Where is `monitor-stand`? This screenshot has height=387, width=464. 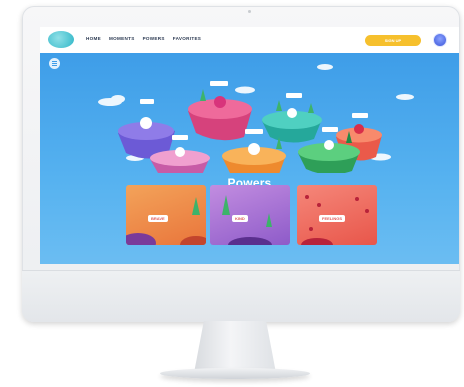 monitor-stand is located at coordinates (235, 347).